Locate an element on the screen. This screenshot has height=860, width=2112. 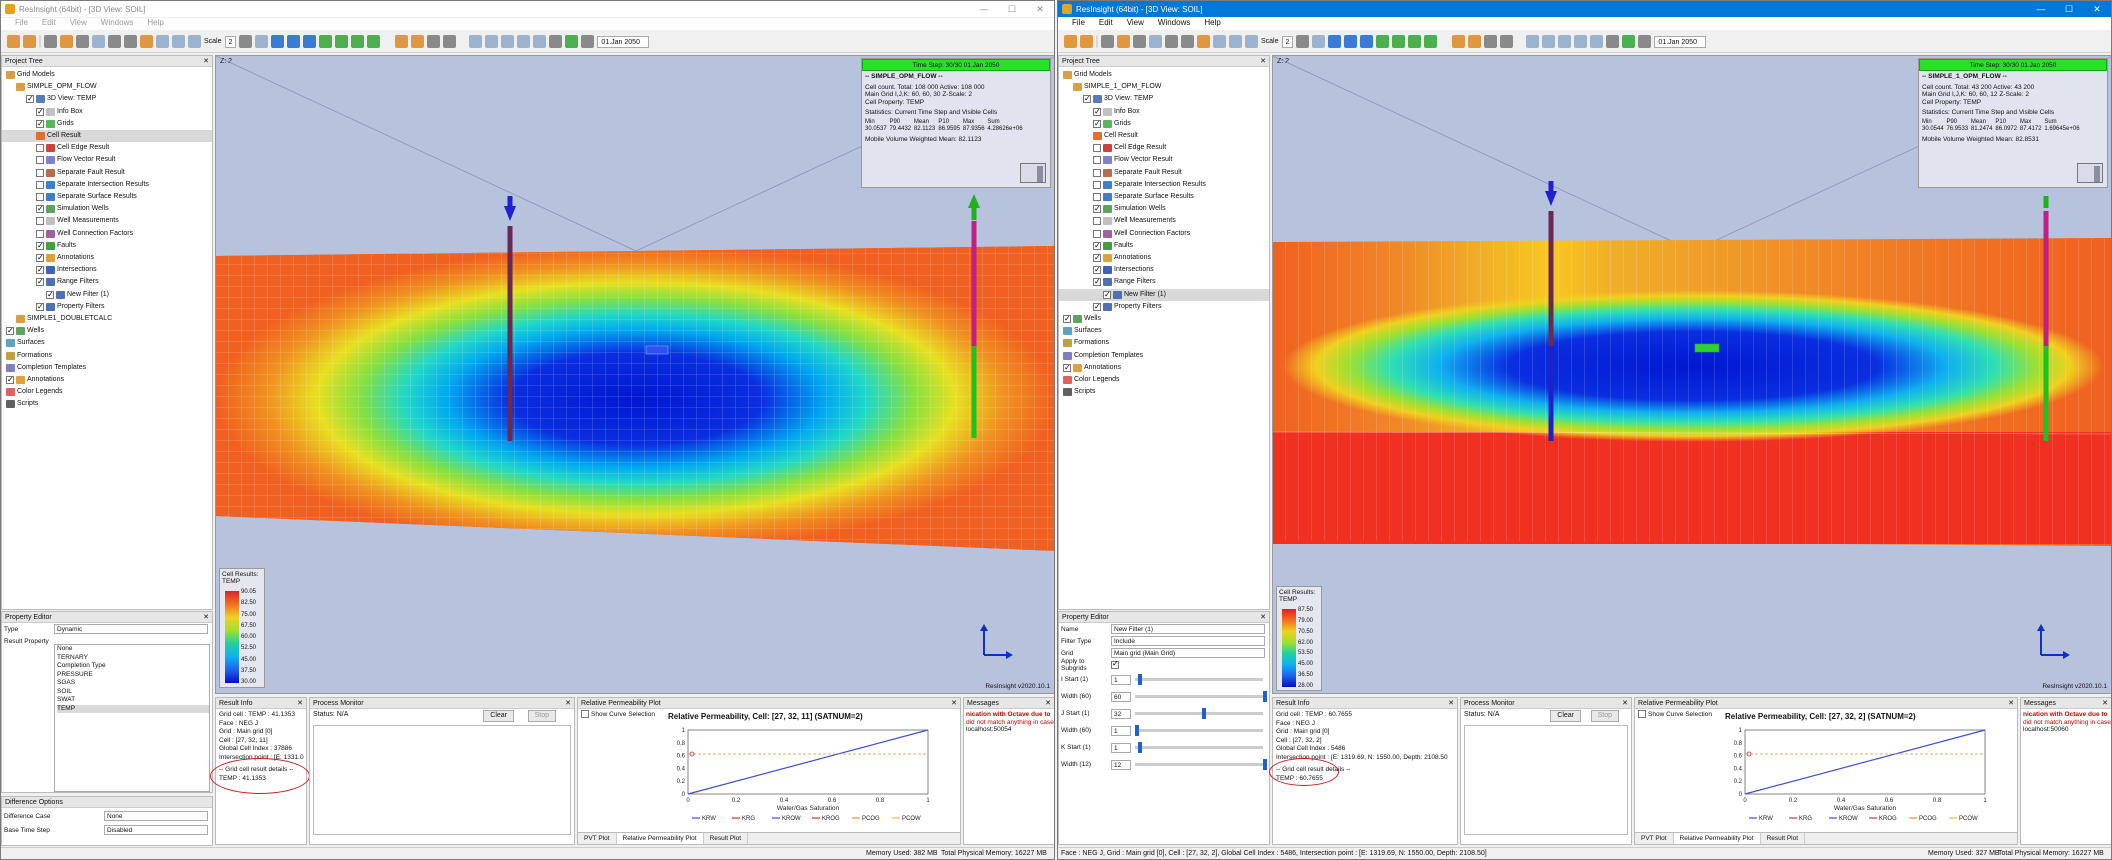
tree-item: New Filter (1) is located at coordinates (1164, 294).